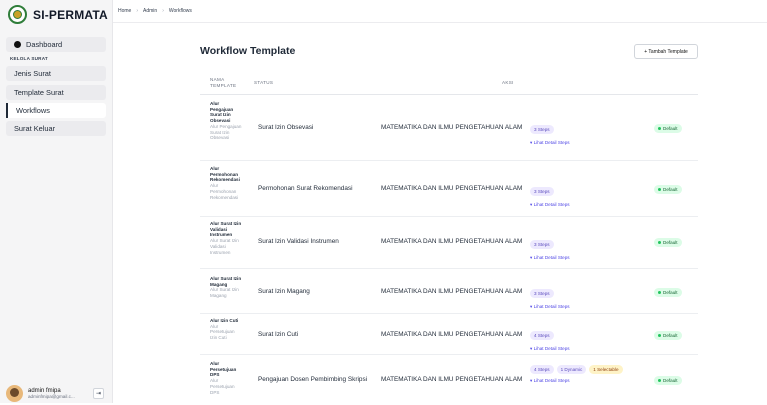 The width and height of the screenshot is (767, 405). I want to click on breadcrumb-workflows: Workflows, so click(180, 11).